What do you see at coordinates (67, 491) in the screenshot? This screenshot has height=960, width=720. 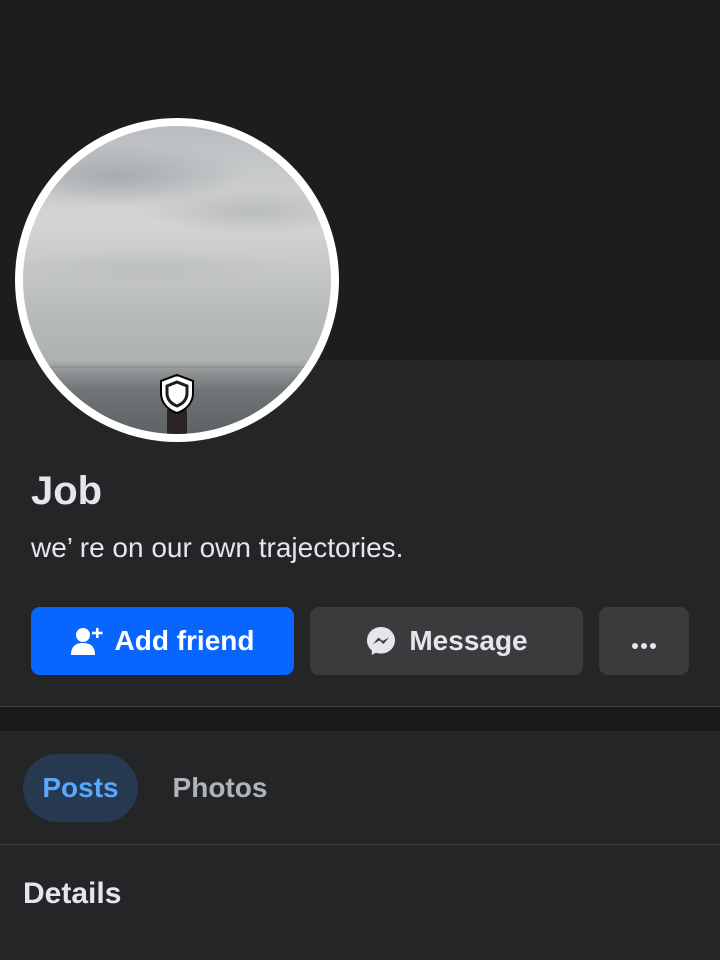 I see `profile-name: Job` at bounding box center [67, 491].